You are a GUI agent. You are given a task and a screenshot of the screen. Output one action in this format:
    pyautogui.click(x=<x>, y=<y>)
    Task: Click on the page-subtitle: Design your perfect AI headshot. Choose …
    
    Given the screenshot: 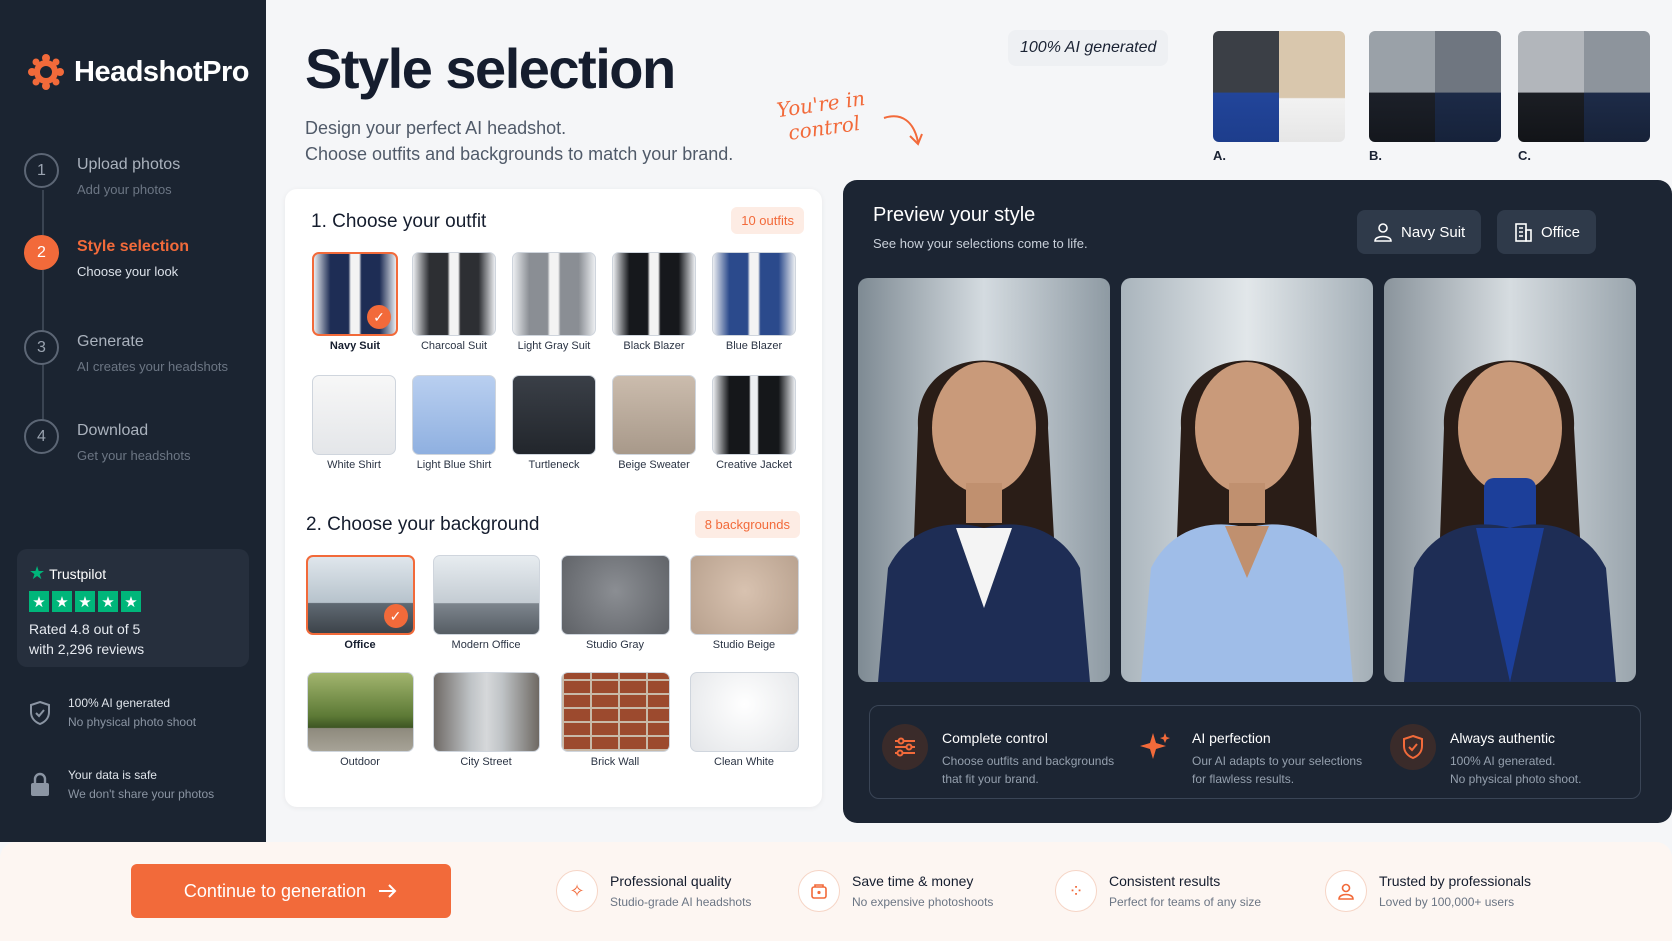 What is the action you would take?
    pyautogui.click(x=519, y=141)
    